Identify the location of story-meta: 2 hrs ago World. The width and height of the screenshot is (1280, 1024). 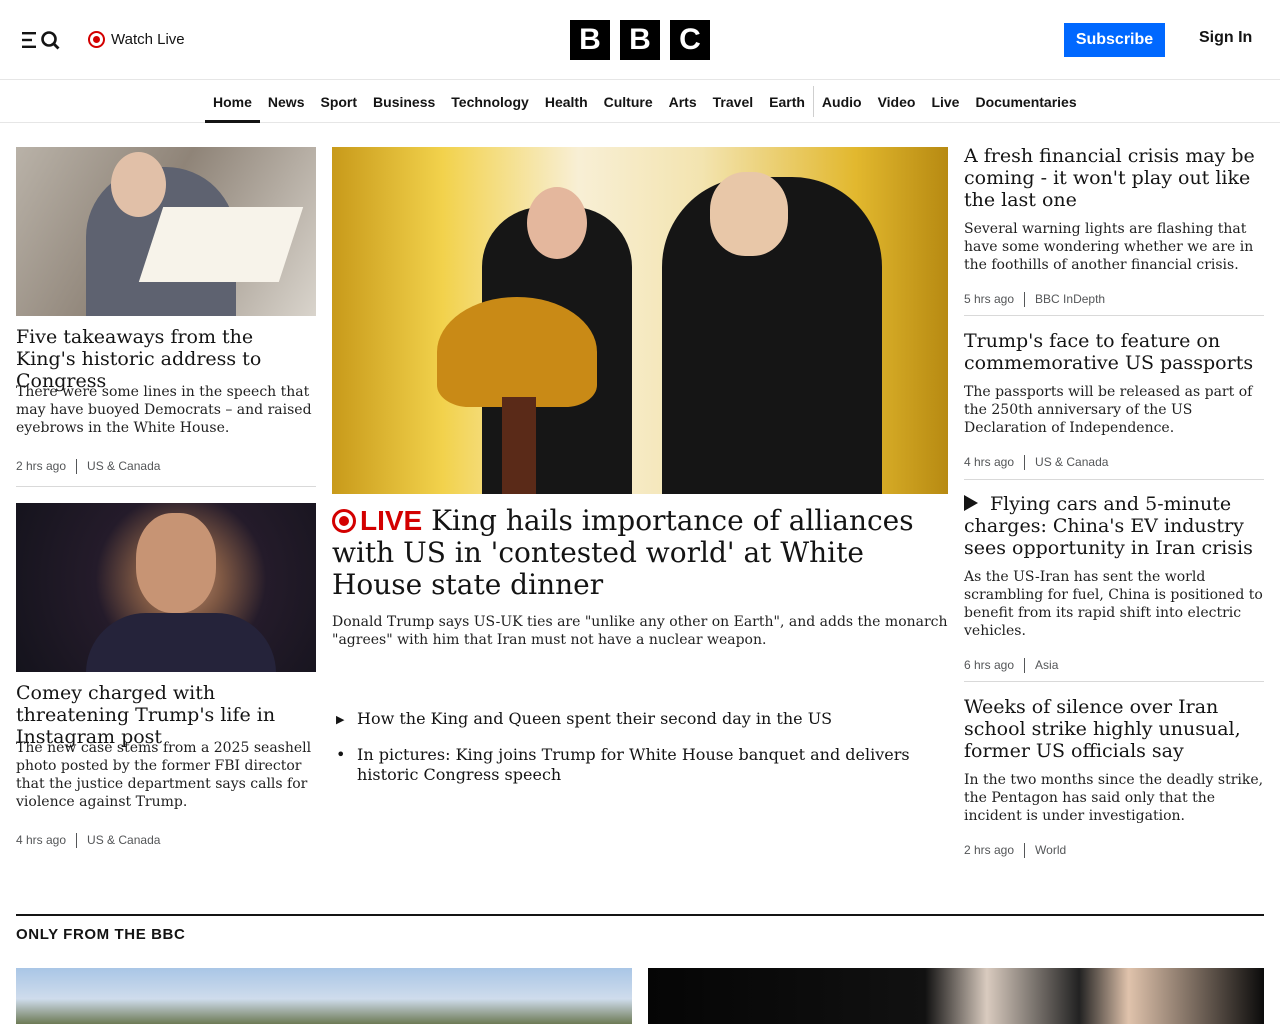
(1015, 850).